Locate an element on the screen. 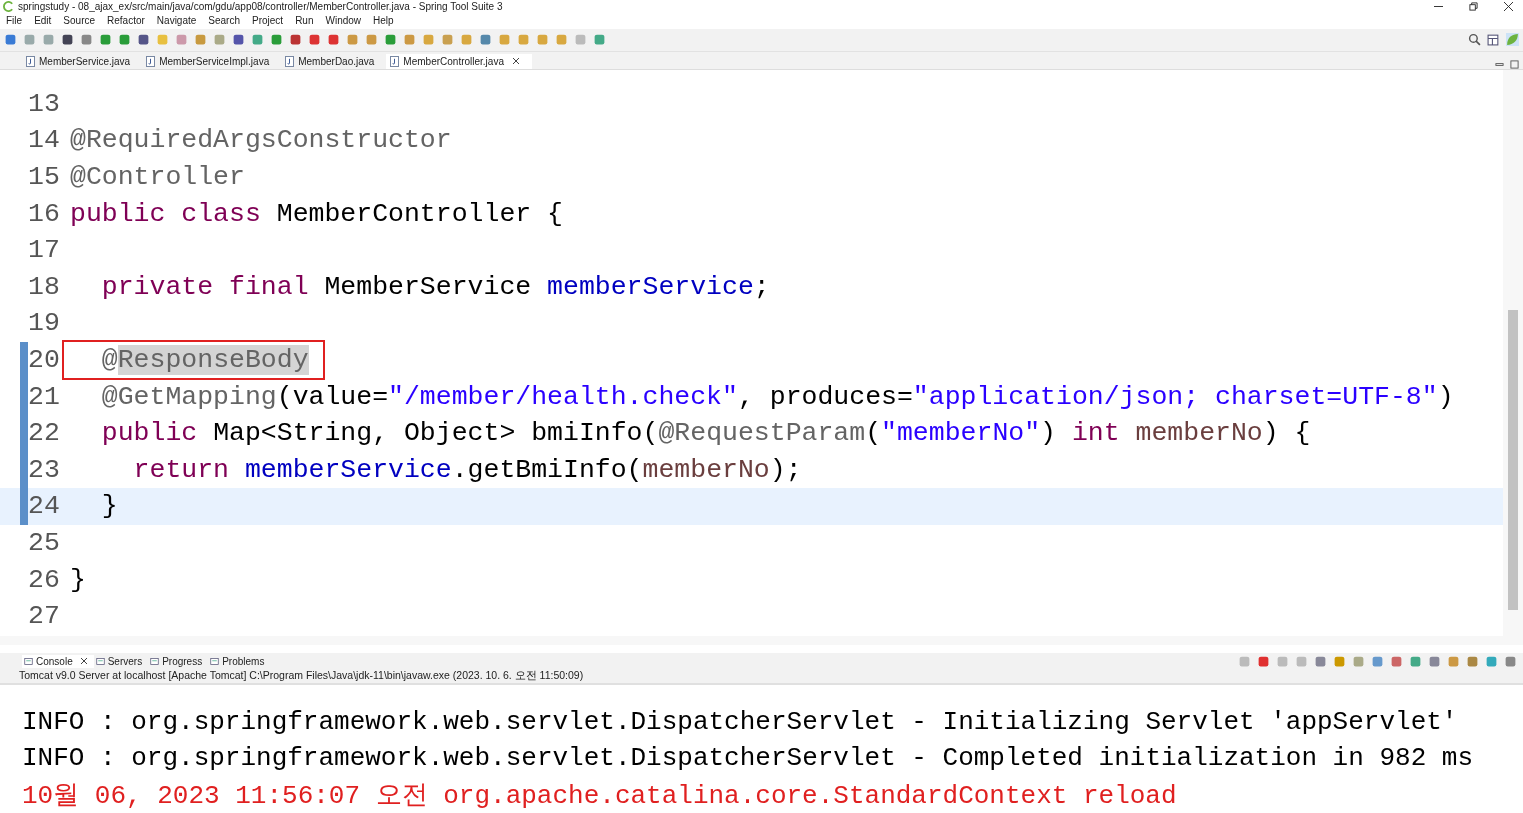 The image size is (1523, 813). restore-icon is located at coordinates (1473, 6).